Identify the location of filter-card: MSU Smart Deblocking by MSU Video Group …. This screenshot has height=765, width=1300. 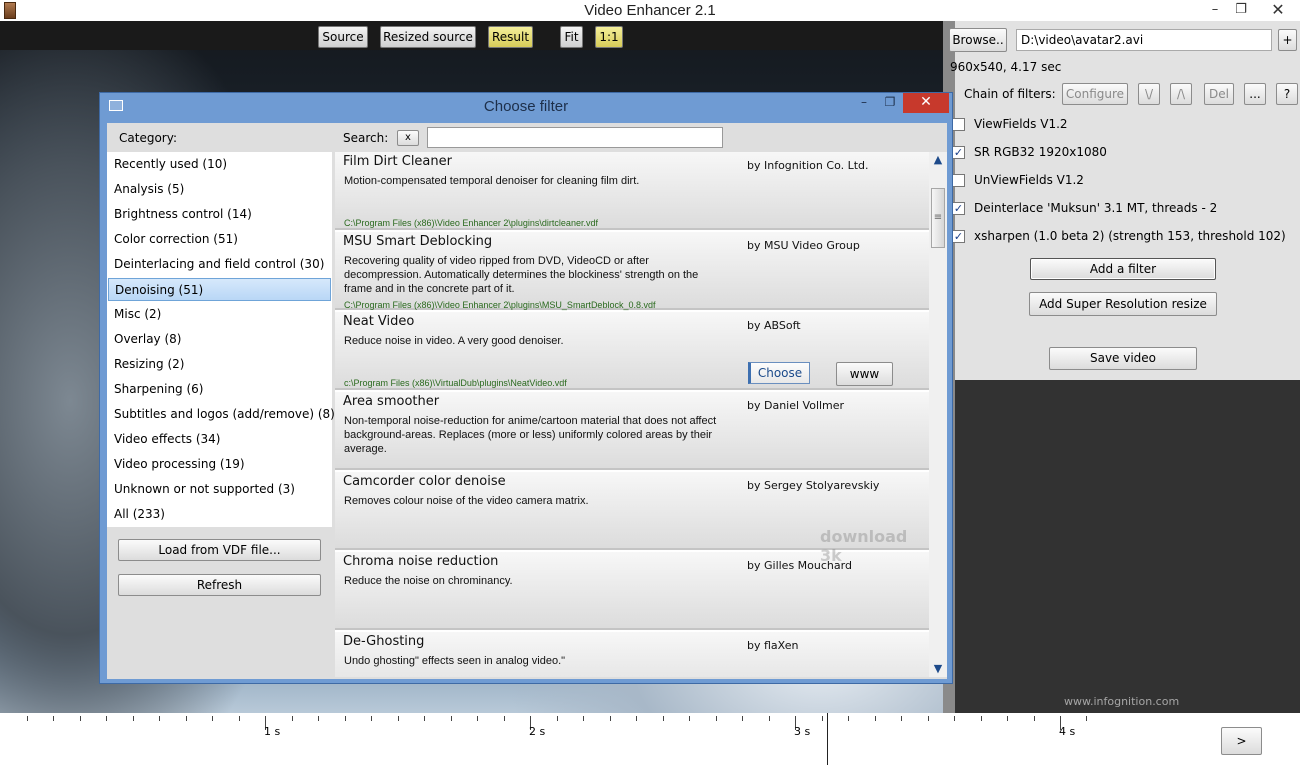
(632, 271).